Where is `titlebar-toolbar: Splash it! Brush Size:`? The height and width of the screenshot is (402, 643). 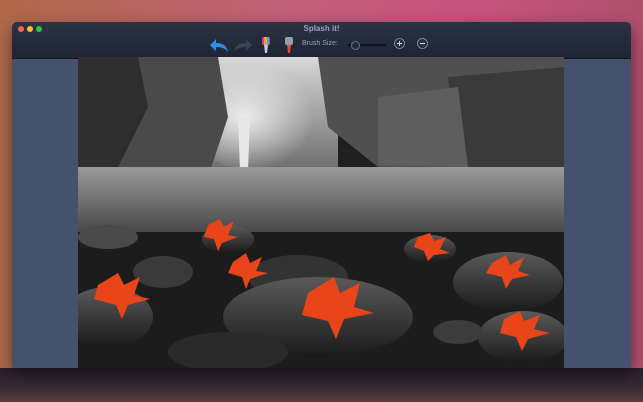
titlebar-toolbar: Splash it! Brush Size: is located at coordinates (321, 40).